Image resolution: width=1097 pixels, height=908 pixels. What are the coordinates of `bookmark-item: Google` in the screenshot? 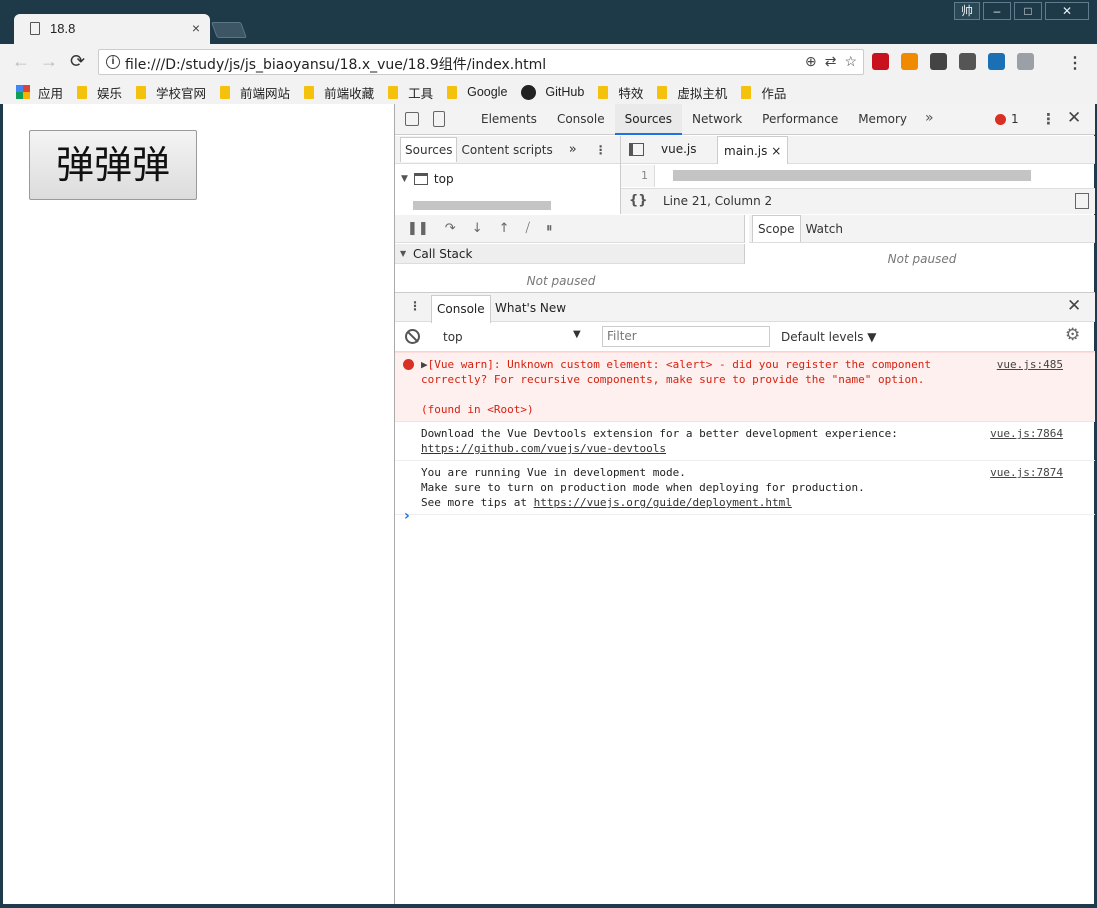 It's located at (477, 92).